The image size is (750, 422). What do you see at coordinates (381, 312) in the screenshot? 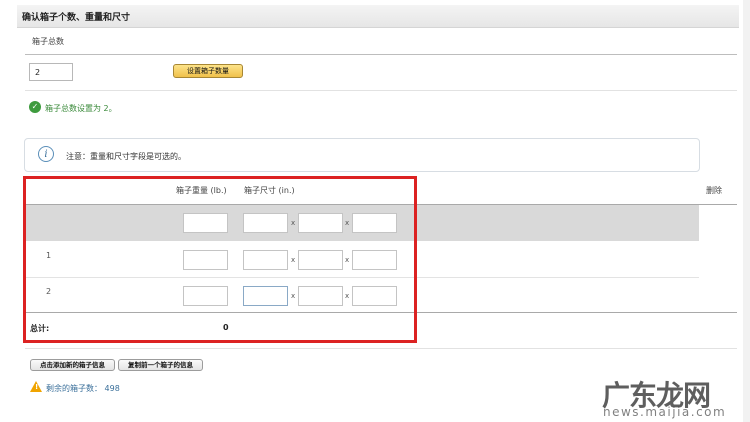
I see `total-divider` at bounding box center [381, 312].